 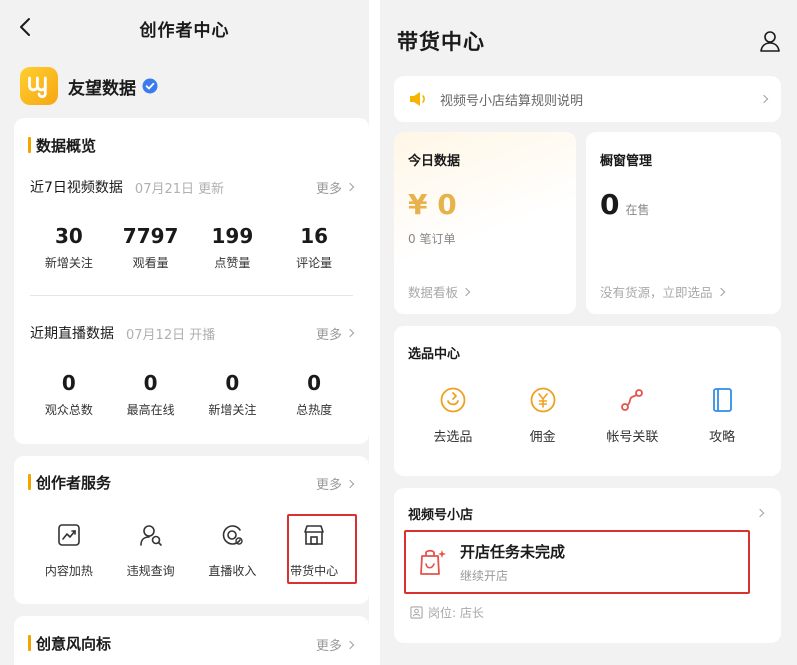 I want to click on speaker-icon, so click(x=417, y=99).